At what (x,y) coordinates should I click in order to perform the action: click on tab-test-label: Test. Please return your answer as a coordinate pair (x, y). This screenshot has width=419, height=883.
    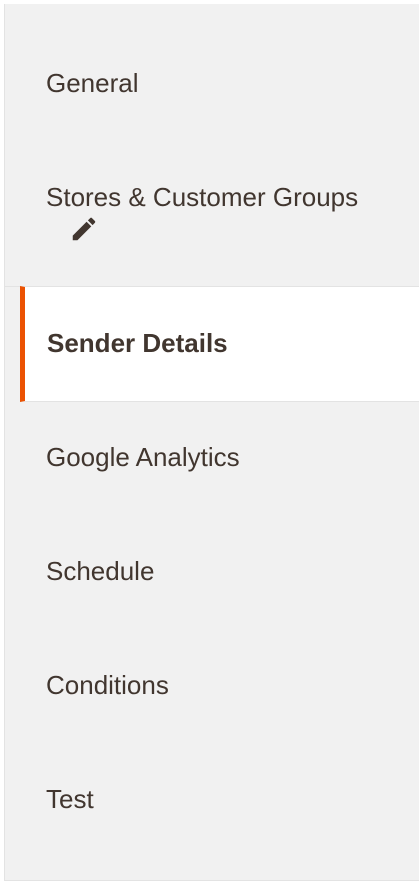
    Looking at the image, I should click on (70, 799).